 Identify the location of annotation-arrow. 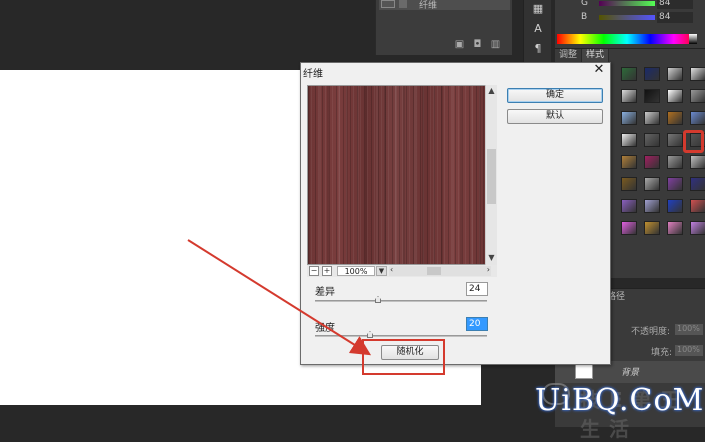
(279, 297).